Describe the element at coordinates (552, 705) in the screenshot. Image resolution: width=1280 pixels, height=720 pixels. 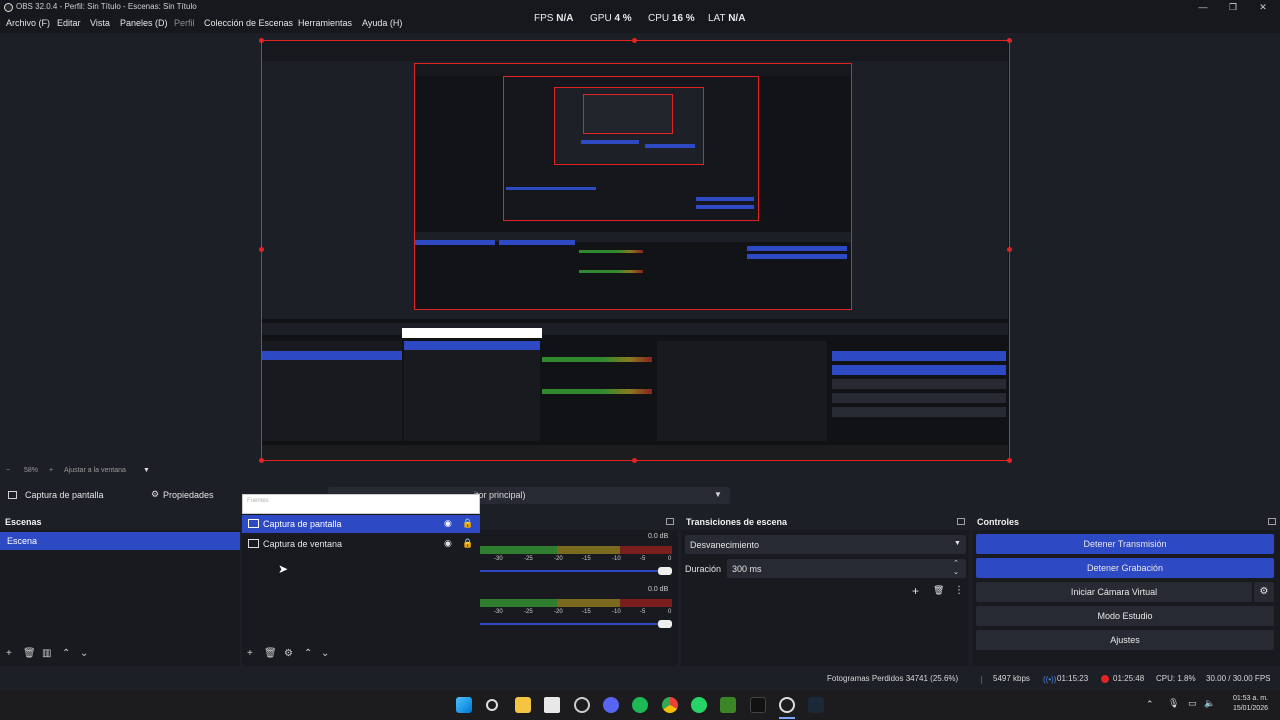
I see `store-icon` at that location.